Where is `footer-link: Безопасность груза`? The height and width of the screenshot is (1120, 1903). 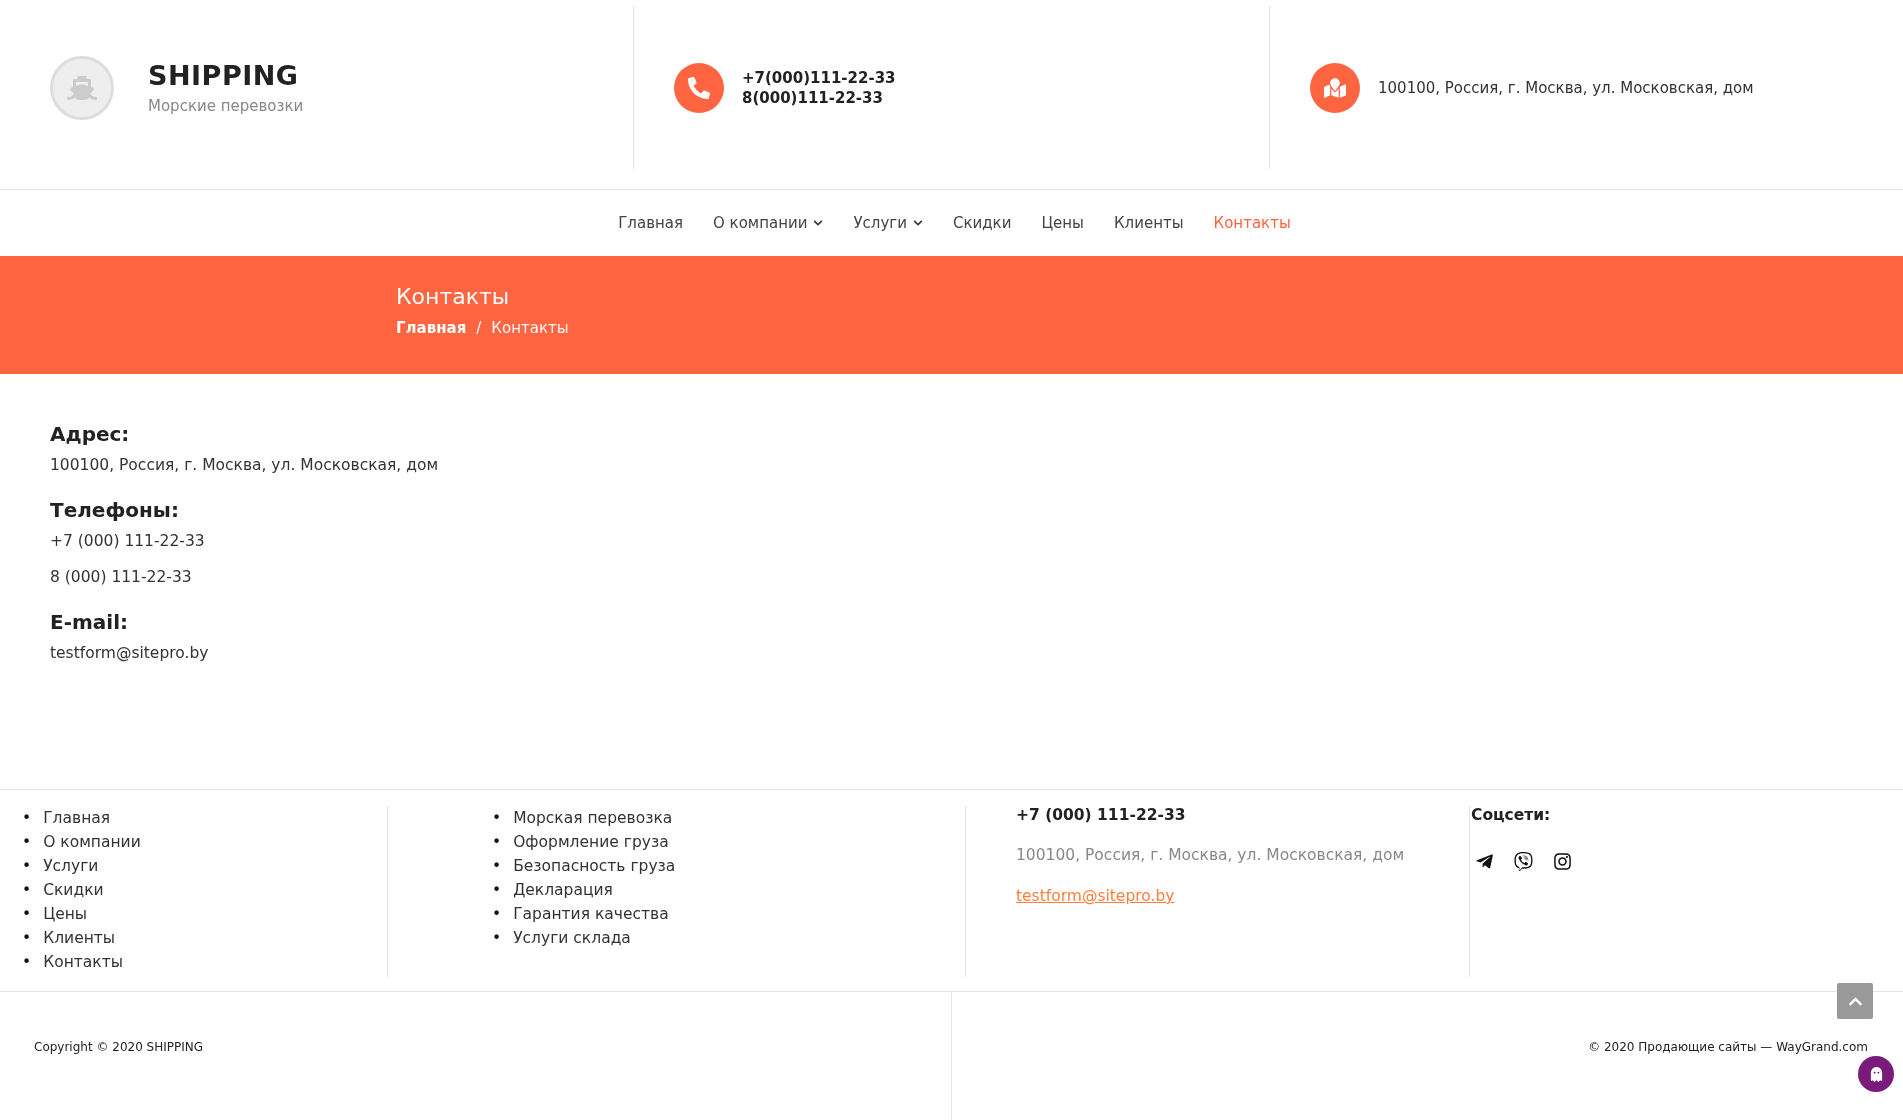 footer-link: Безопасность груза is located at coordinates (594, 866).